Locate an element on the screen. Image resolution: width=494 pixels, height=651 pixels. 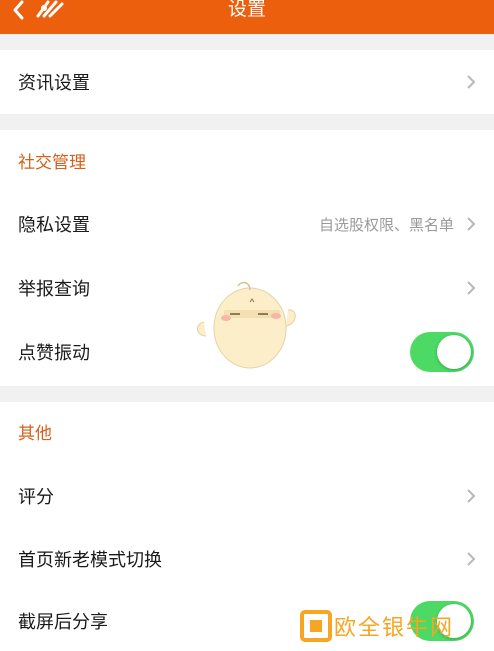
report-query-label: 举报查询 is located at coordinates (54, 289).